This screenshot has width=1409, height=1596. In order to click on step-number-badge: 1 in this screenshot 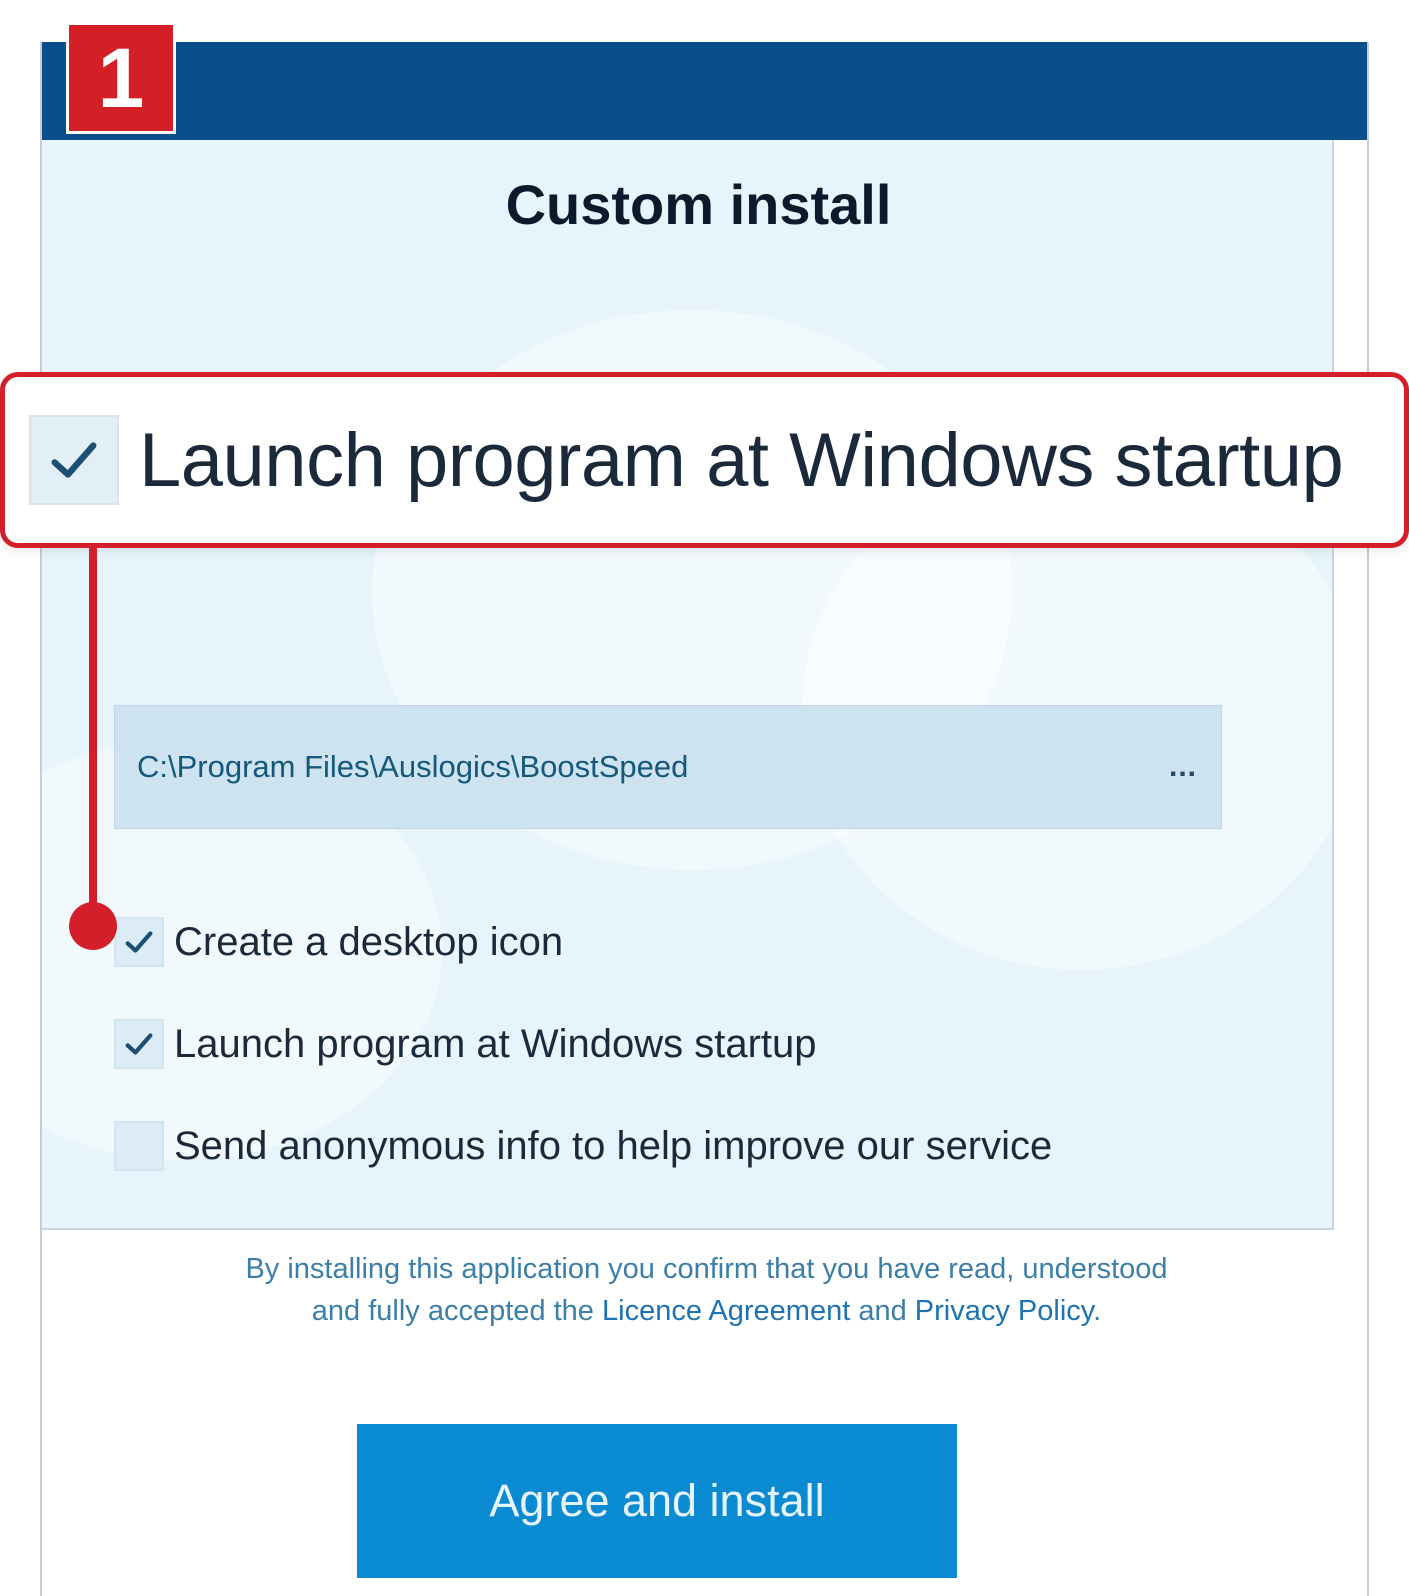, I will do `click(121, 78)`.